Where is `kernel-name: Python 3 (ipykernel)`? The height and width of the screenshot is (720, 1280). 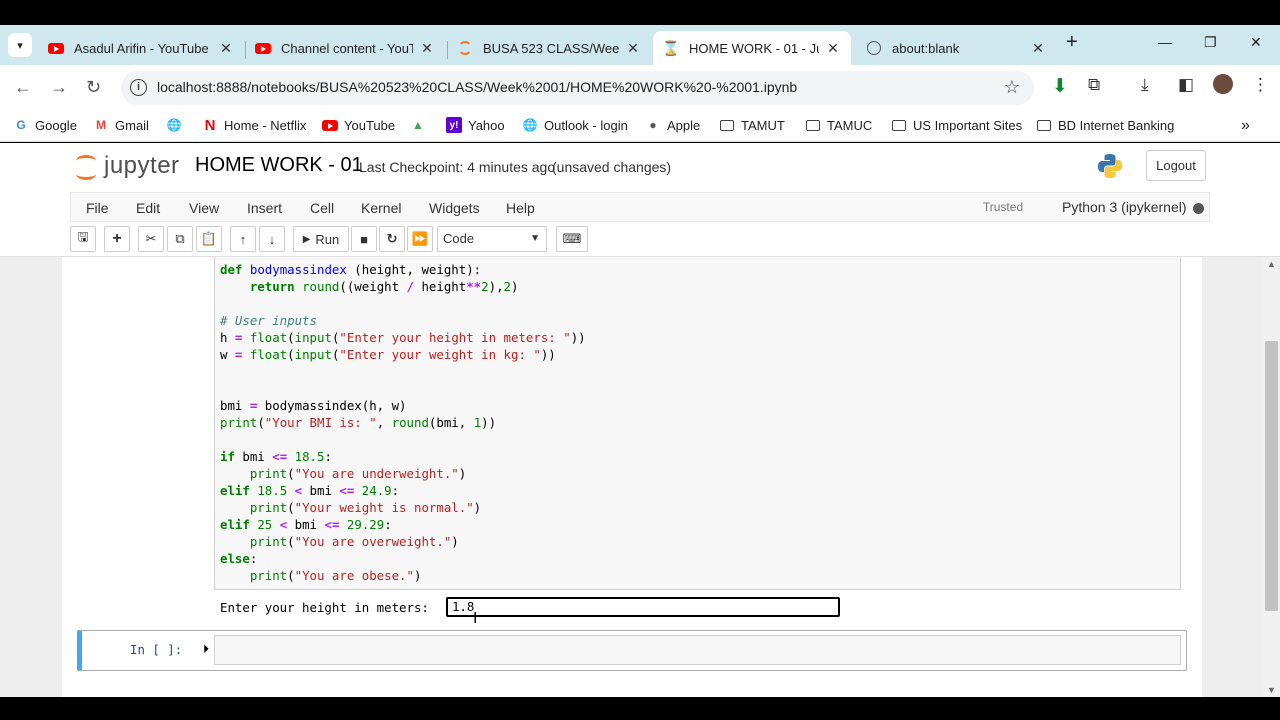 kernel-name: Python 3 (ipykernel) is located at coordinates (1124, 207).